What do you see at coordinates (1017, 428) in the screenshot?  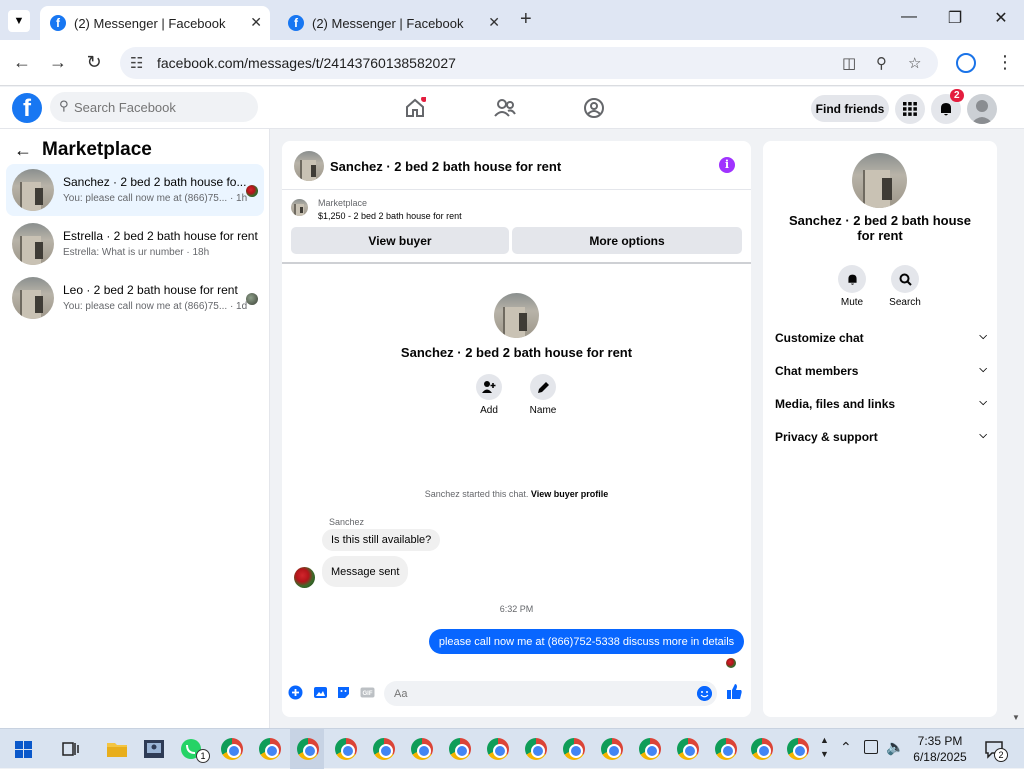 I see `page-scrollbar: ▼` at bounding box center [1017, 428].